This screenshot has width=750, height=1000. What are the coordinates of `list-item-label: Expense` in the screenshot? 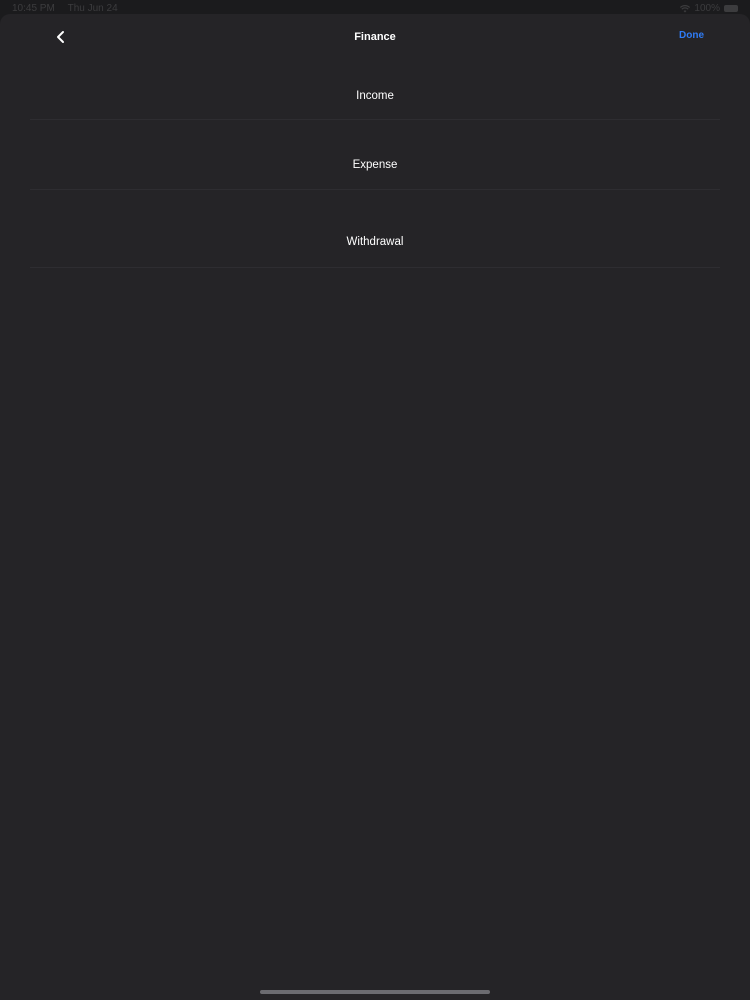 It's located at (375, 165).